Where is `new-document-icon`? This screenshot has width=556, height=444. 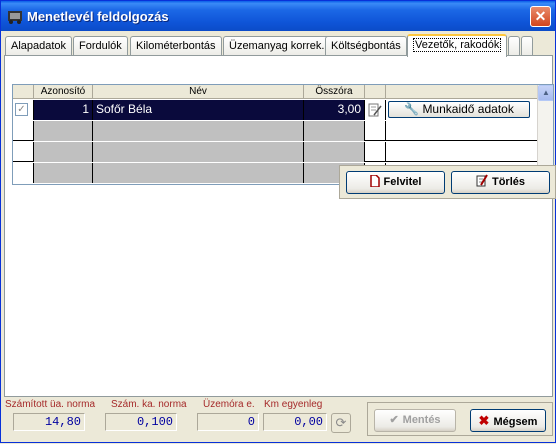 new-document-icon is located at coordinates (374, 181).